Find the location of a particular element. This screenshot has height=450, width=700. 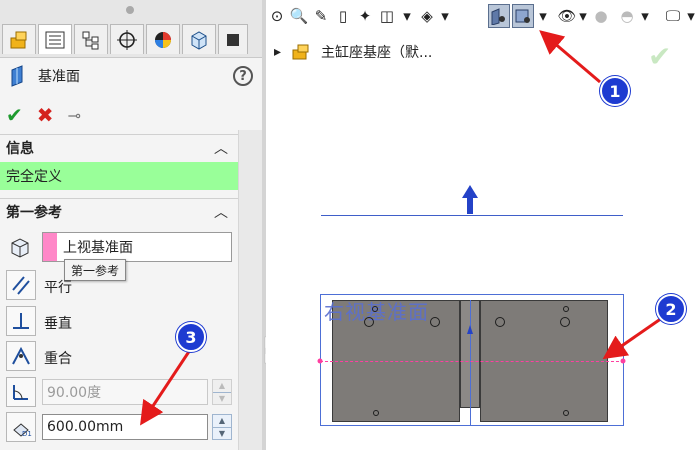

feature-tree-icon is located at coordinates (18, 39).